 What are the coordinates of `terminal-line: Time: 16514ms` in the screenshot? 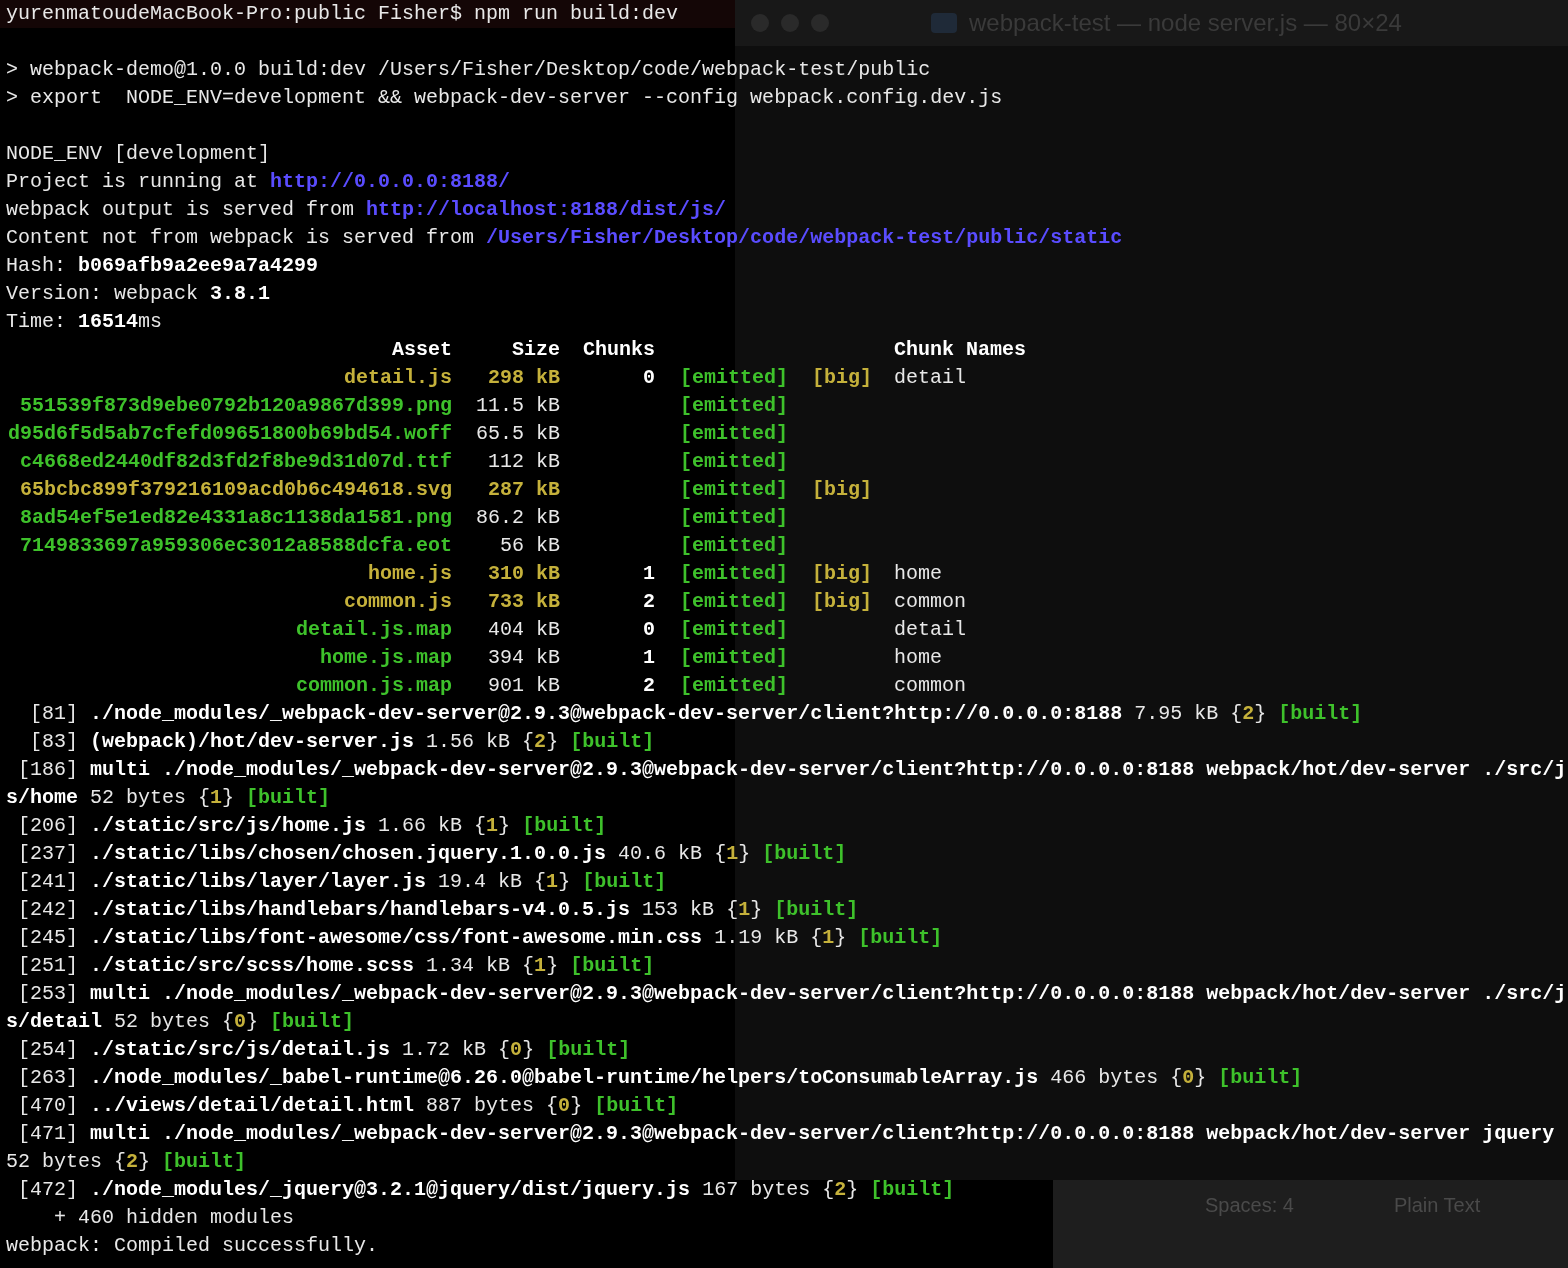 It's located at (84, 321).